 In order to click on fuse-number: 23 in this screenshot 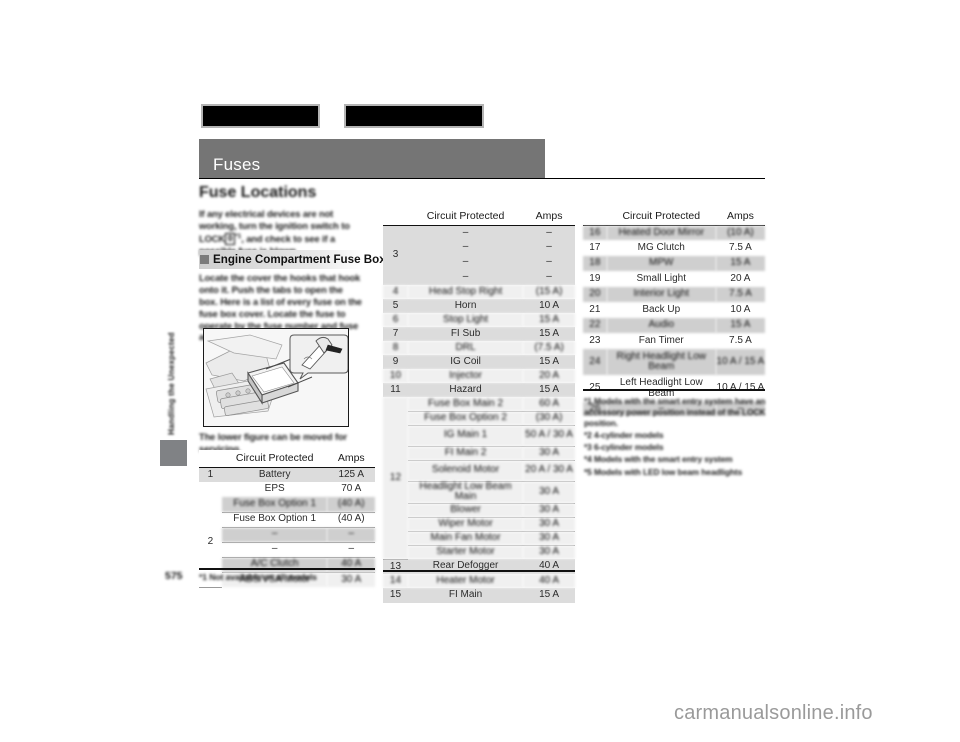, I will do `click(595, 341)`.